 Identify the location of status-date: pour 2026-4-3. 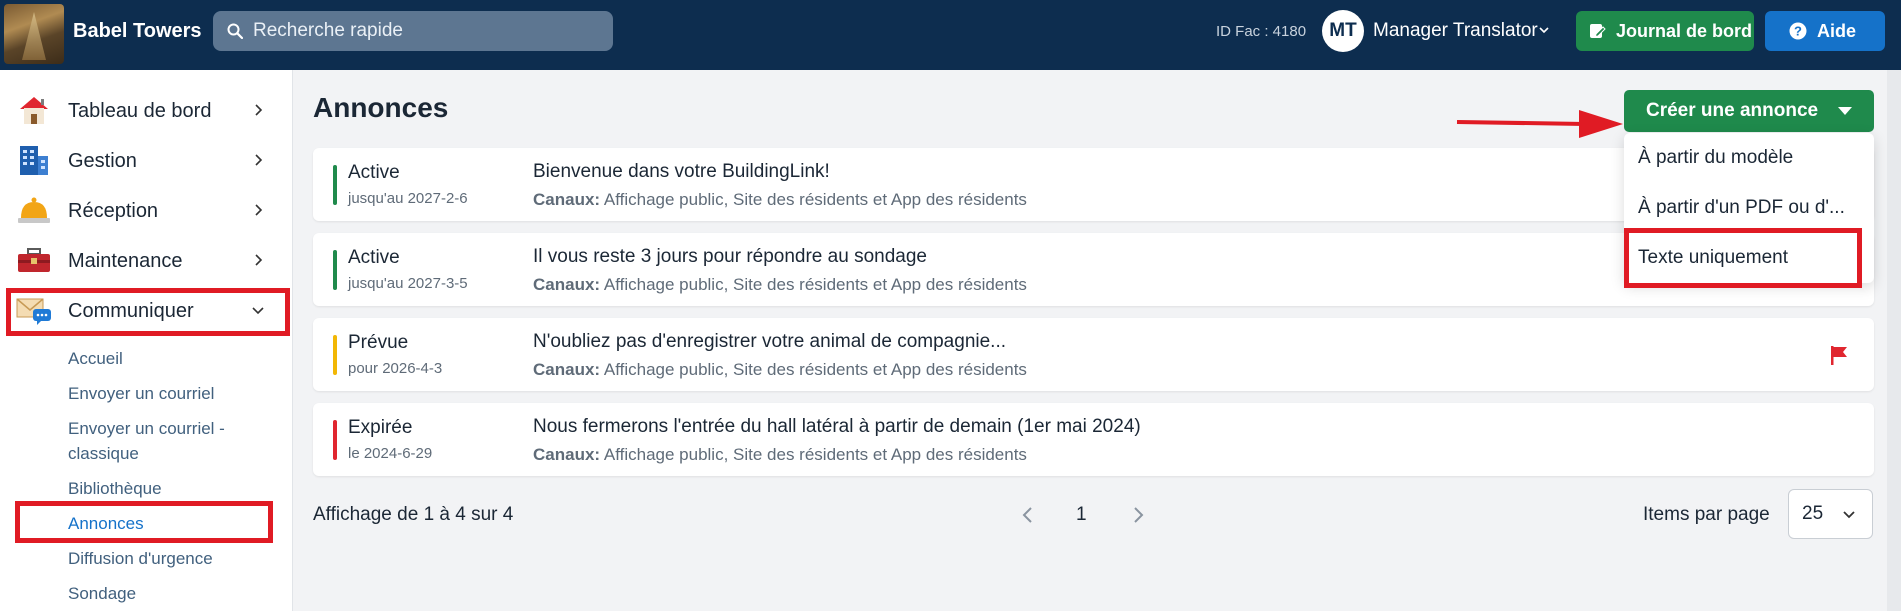
(395, 368).